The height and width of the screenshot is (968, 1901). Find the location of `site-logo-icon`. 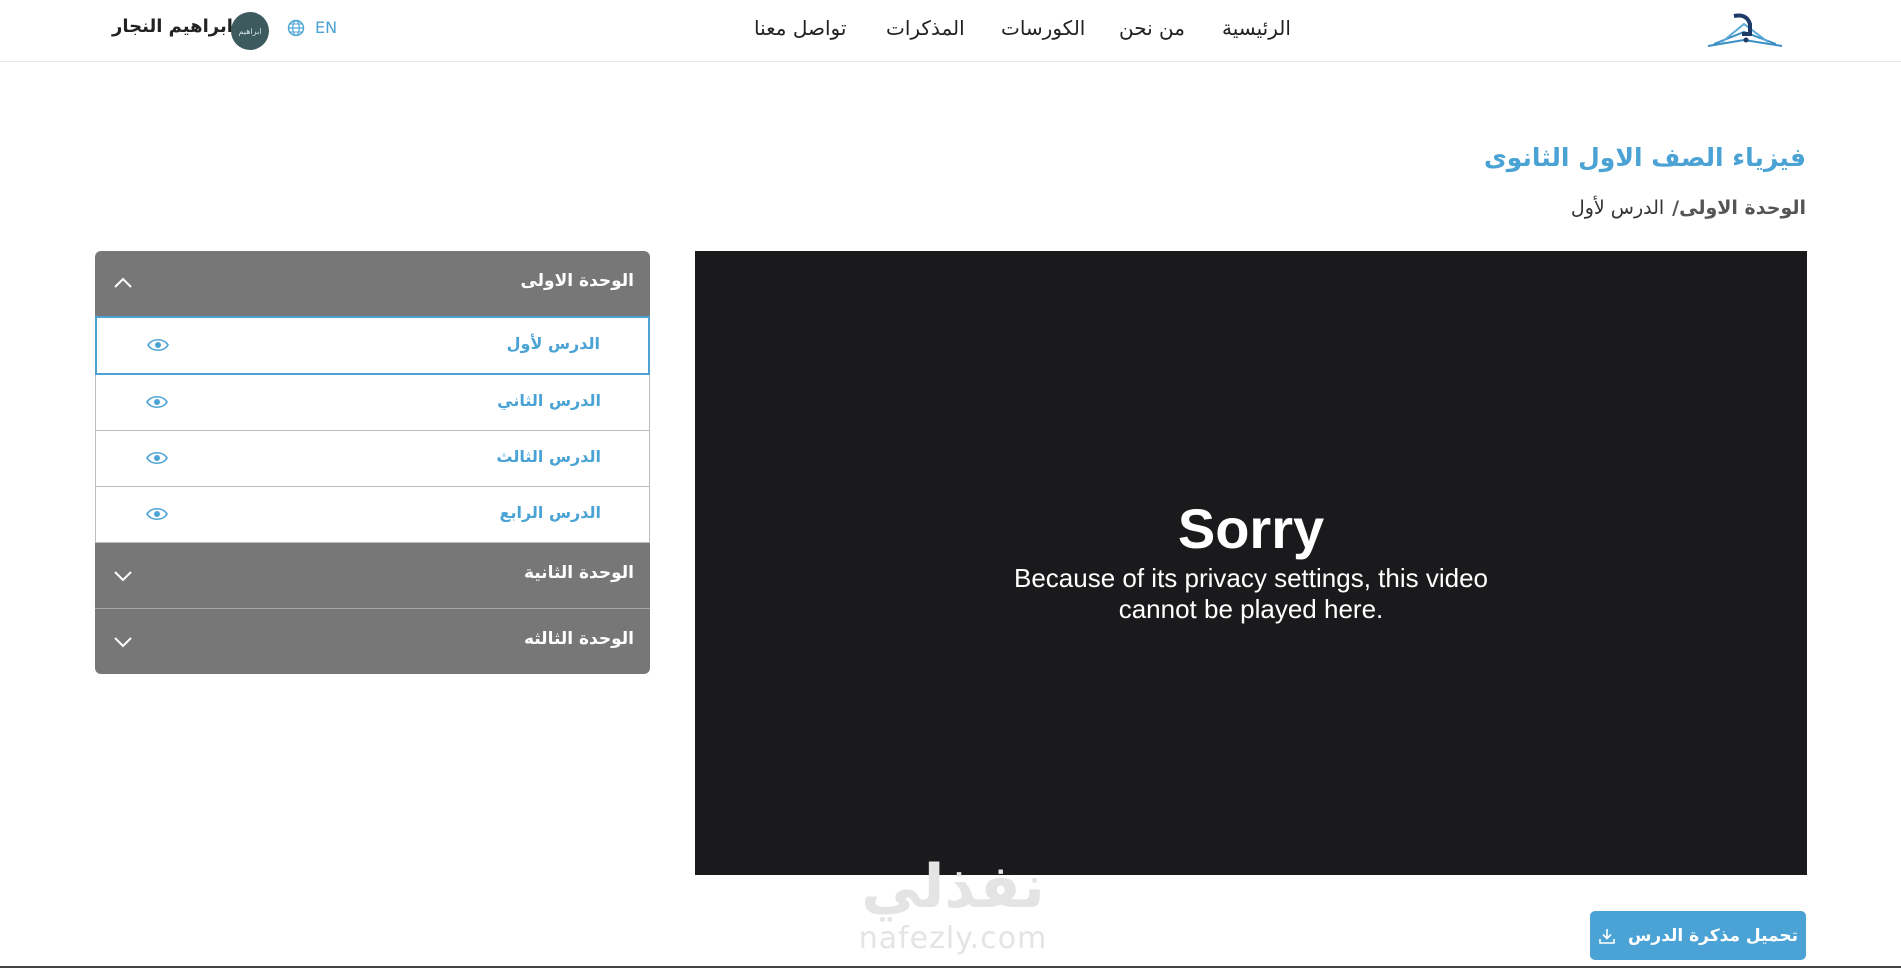

site-logo-icon is located at coordinates (1745, 30).